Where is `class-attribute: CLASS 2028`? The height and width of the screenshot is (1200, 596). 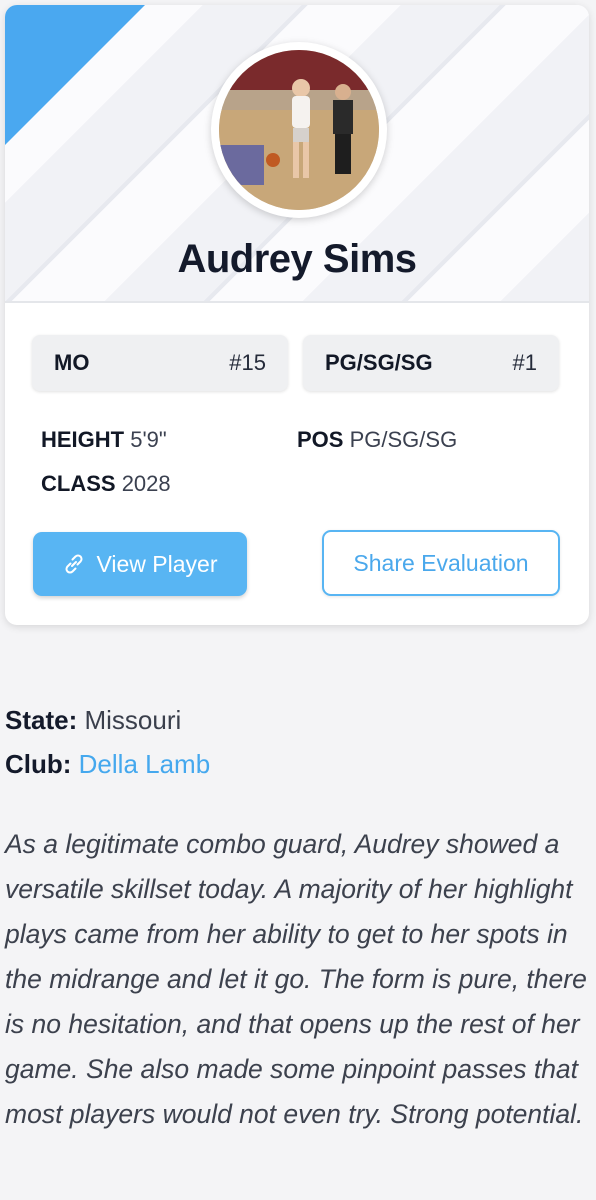
class-attribute: CLASS 2028 is located at coordinates (106, 484).